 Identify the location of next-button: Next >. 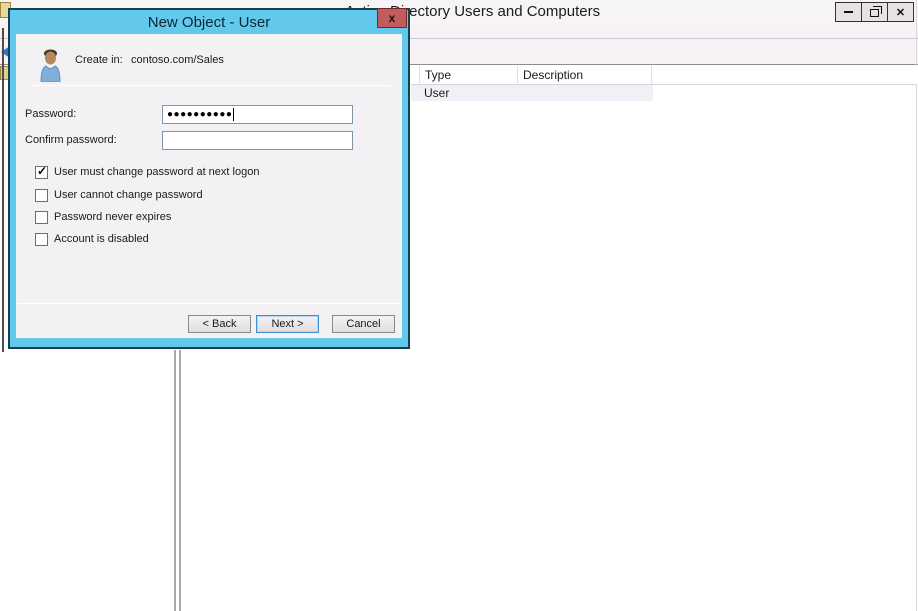
(287, 324).